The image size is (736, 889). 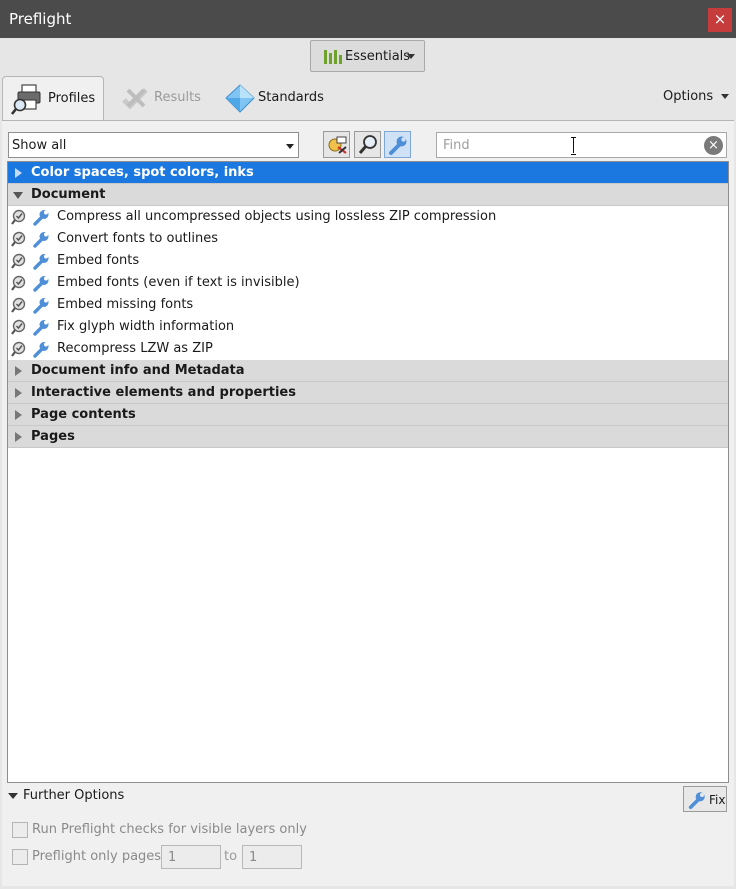 I want to click on to-page-input, so click(x=272, y=857).